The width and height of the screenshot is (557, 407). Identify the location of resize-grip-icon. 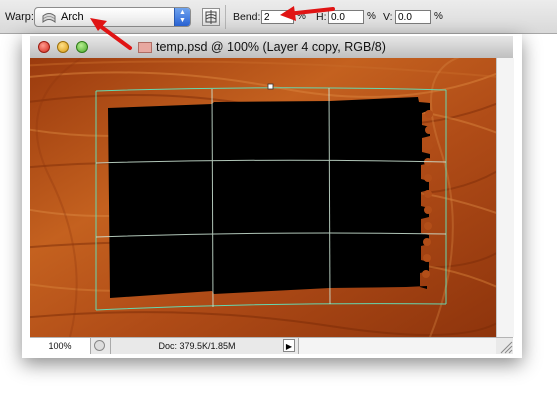
(504, 346).